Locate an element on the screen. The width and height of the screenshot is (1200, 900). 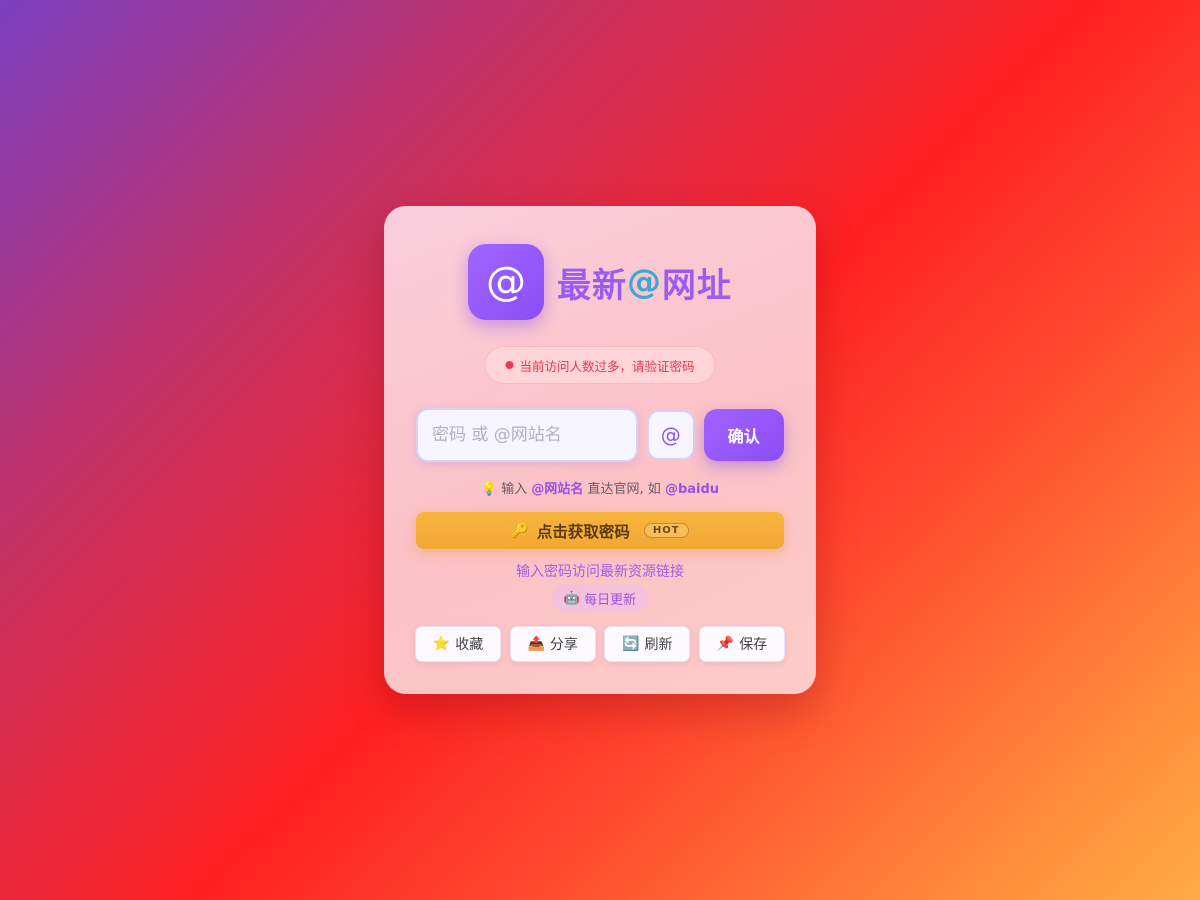
brand-title-part2: 网址 is located at coordinates (697, 285).